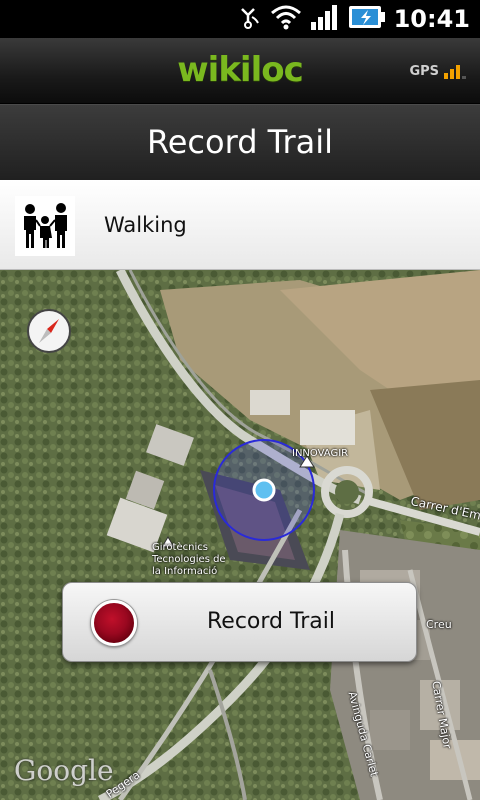  Describe the element at coordinates (49, 331) in the screenshot. I see `compass-icon` at that location.